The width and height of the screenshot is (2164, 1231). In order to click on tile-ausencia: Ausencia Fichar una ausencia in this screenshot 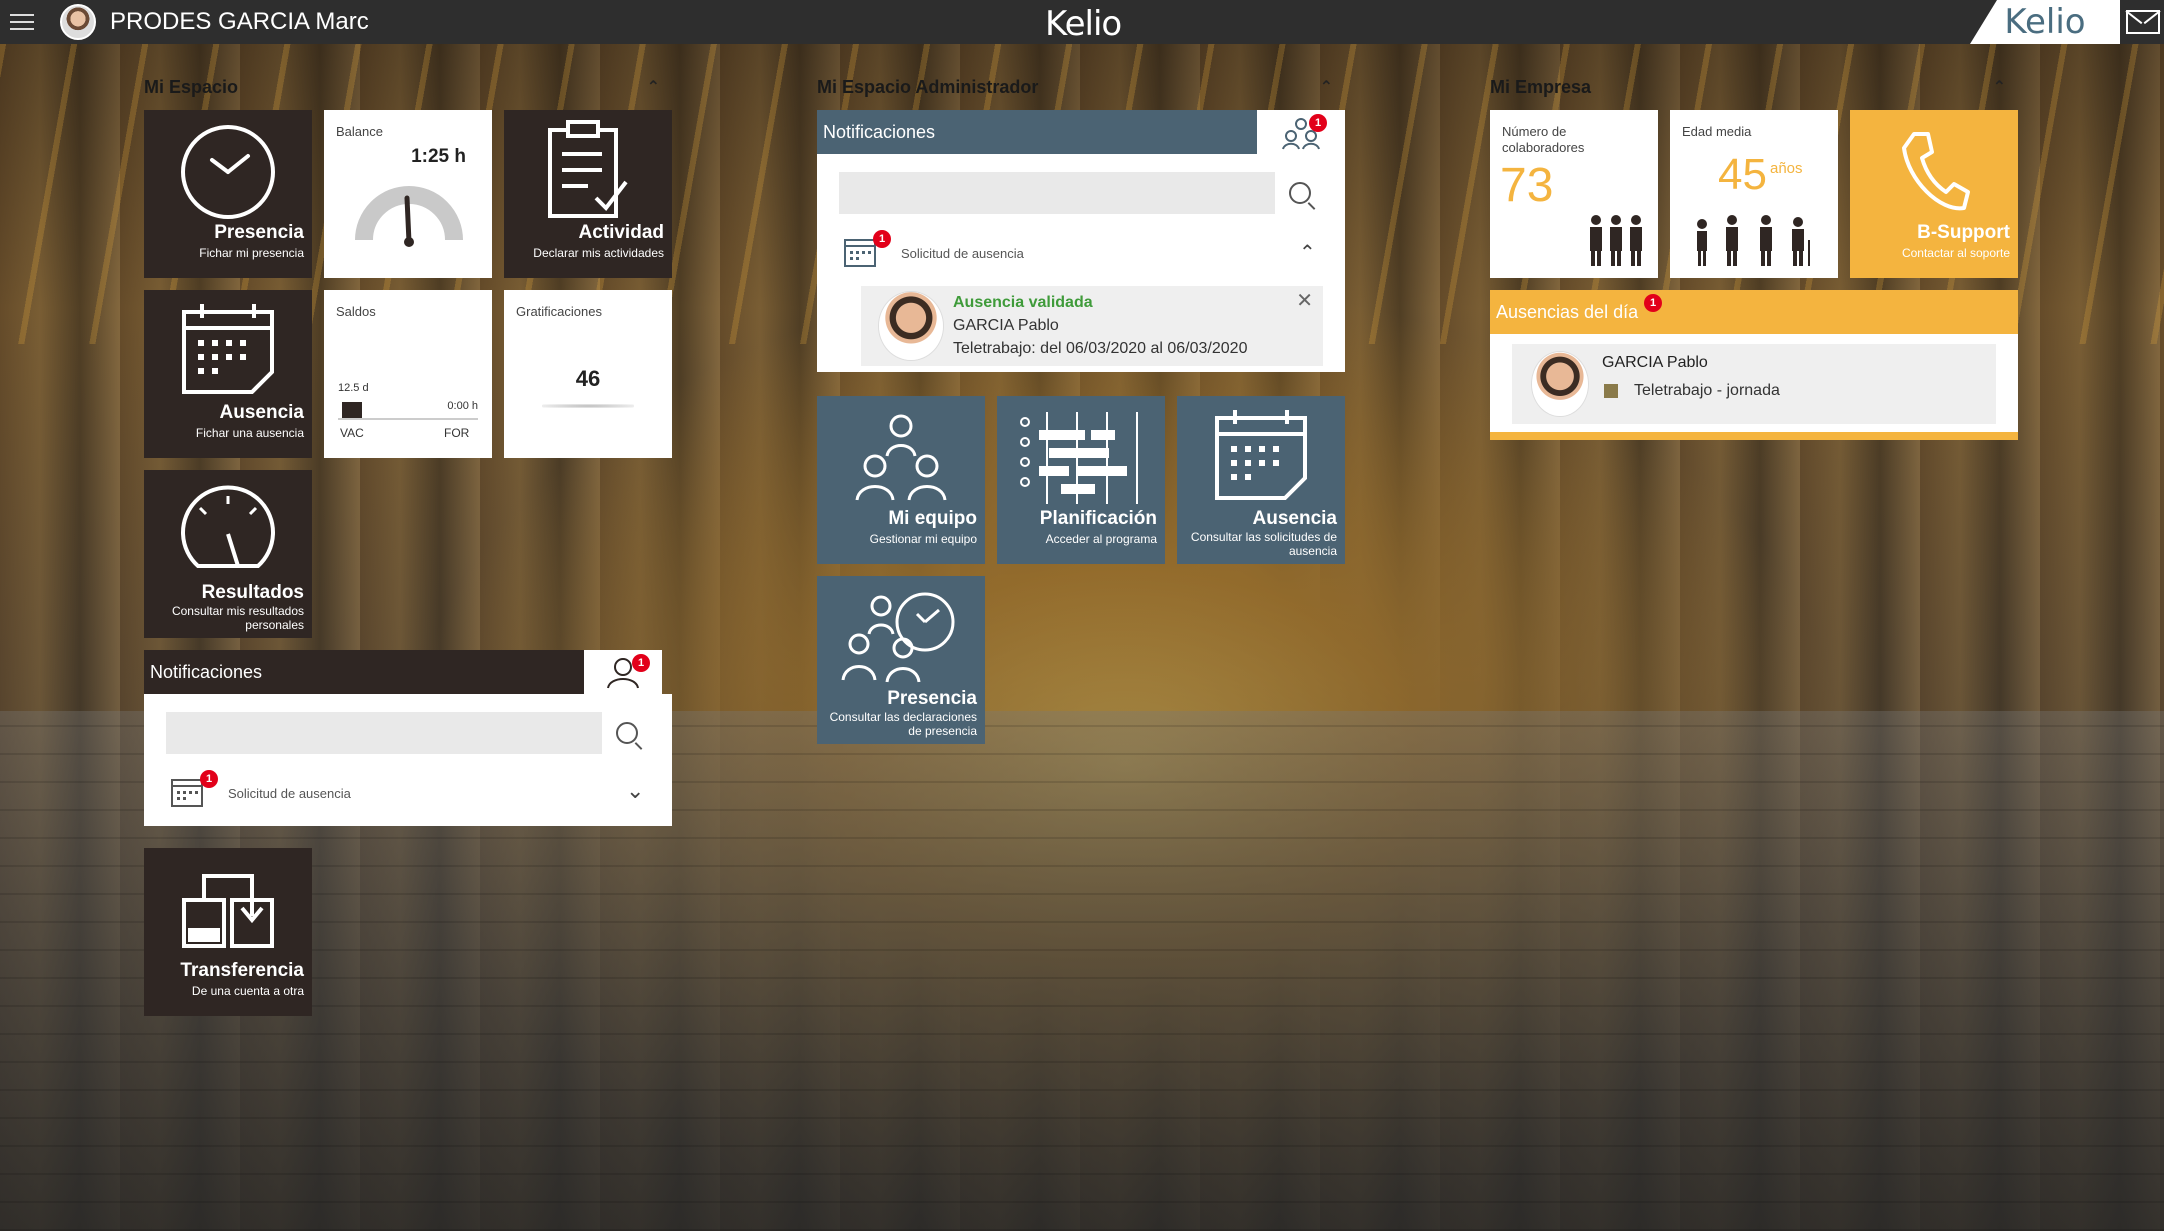, I will do `click(228, 374)`.